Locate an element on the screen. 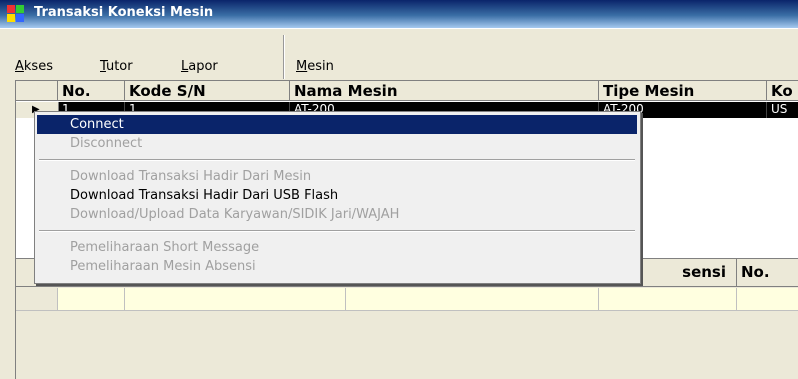 The height and width of the screenshot is (379, 798). app-icon is located at coordinates (16, 14).